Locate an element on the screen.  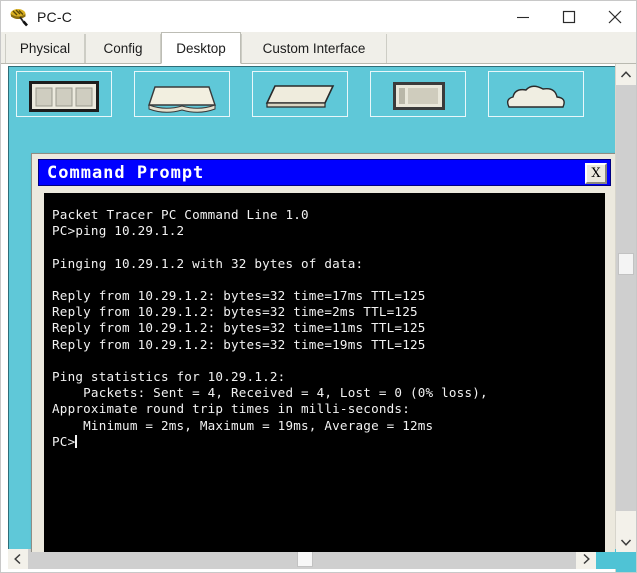
horizontal-scrollbar is located at coordinates (312, 559).